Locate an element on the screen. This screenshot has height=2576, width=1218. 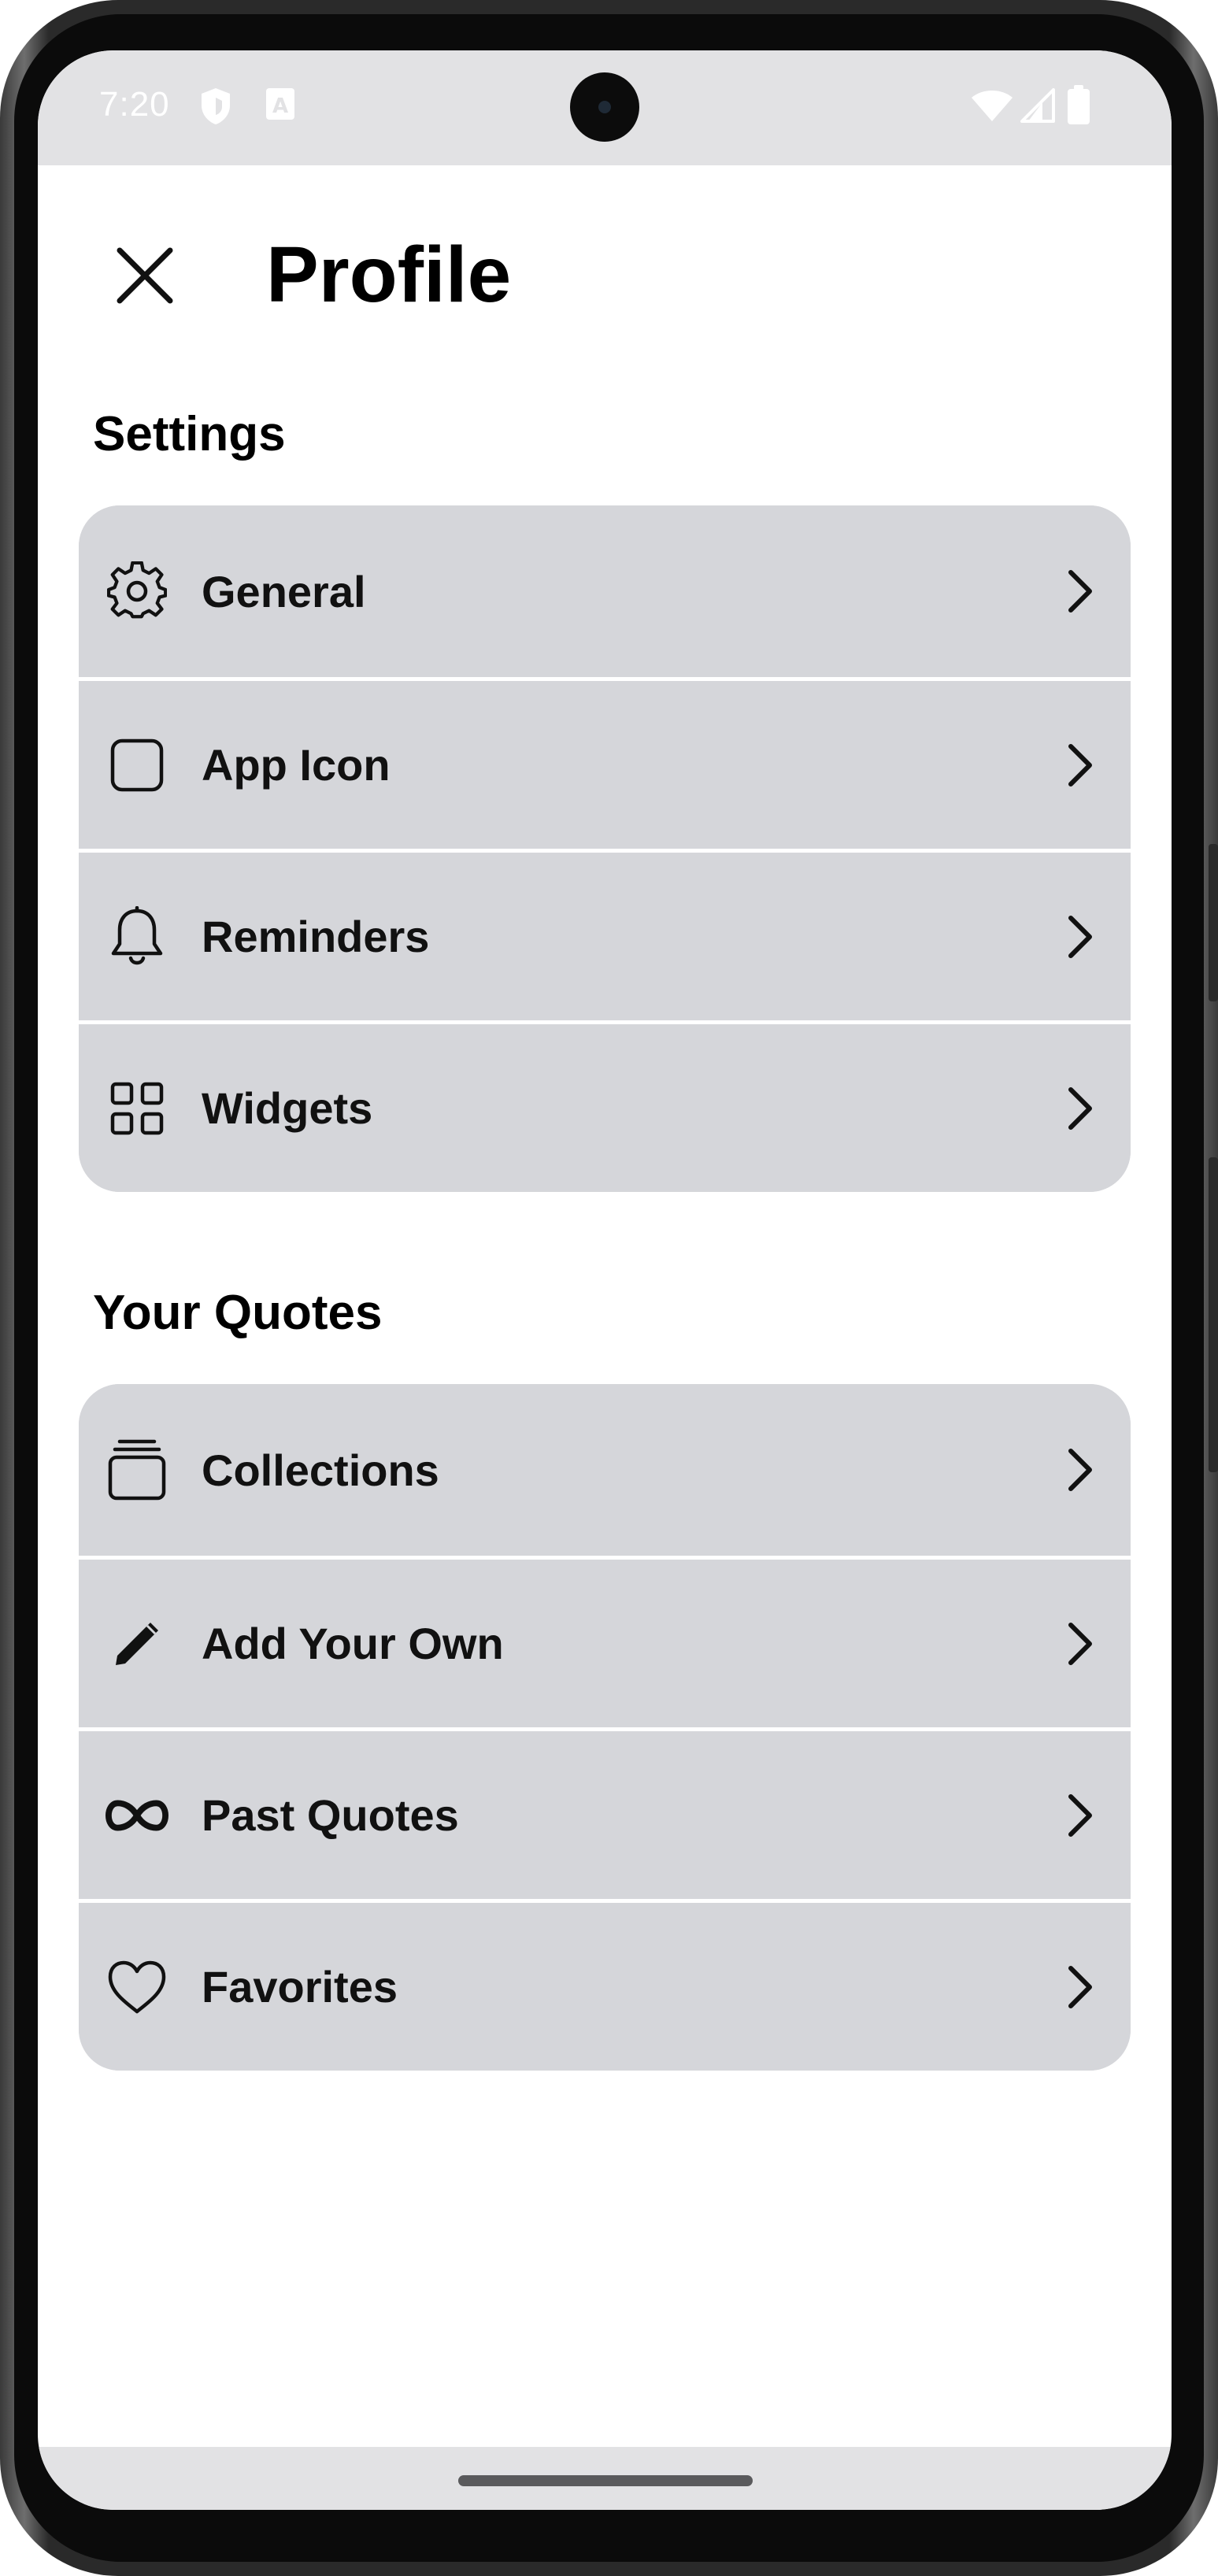
front-camera is located at coordinates (604, 107).